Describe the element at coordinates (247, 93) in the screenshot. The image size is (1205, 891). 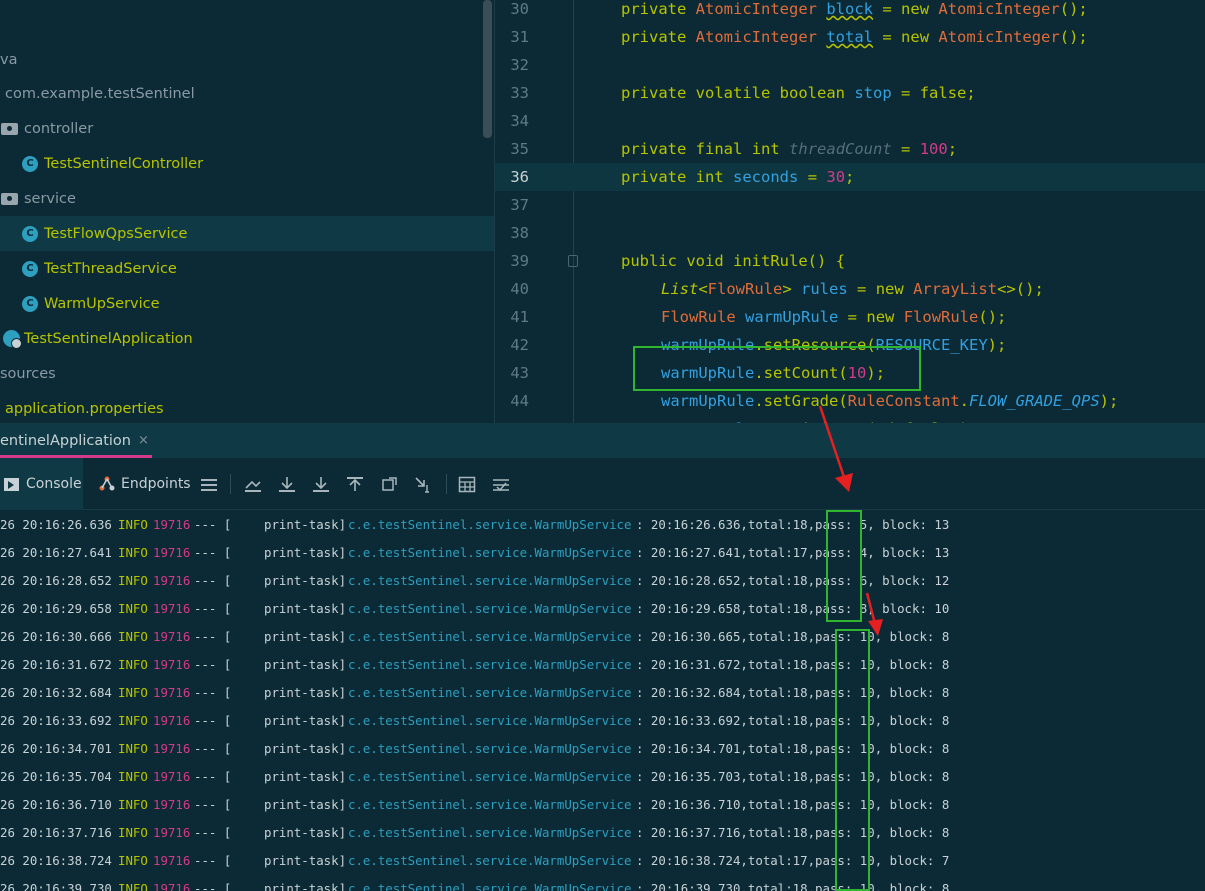
I see `tree-row-package: com.example.testSentinel` at that location.